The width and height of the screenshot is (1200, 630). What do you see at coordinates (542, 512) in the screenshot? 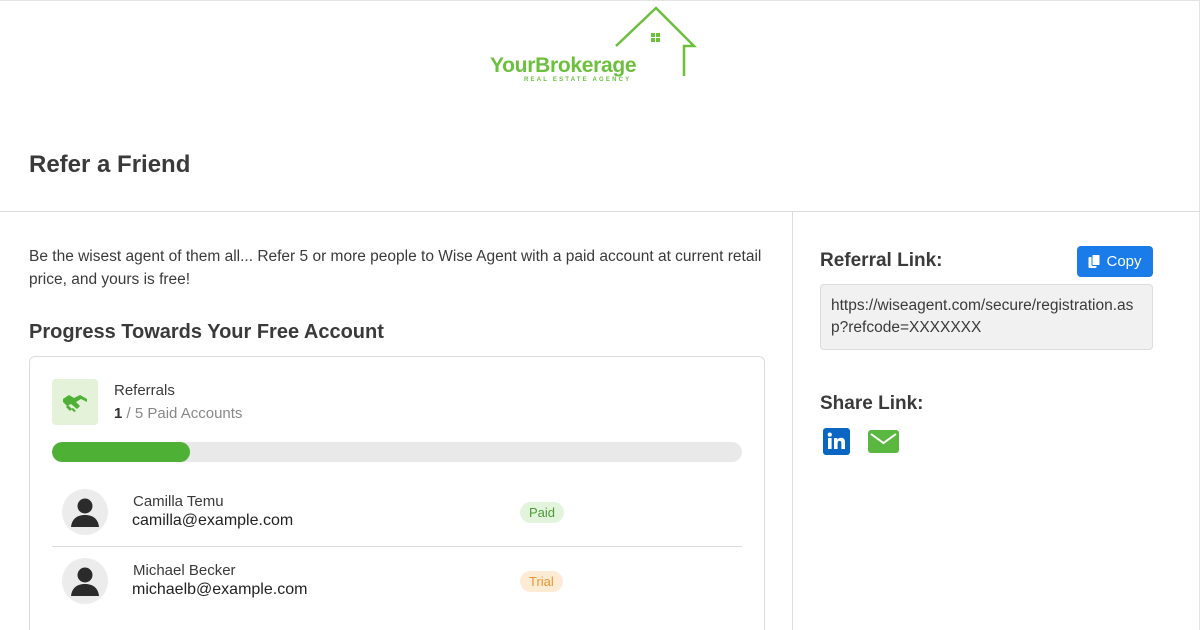
I see `status-badge: Paid` at bounding box center [542, 512].